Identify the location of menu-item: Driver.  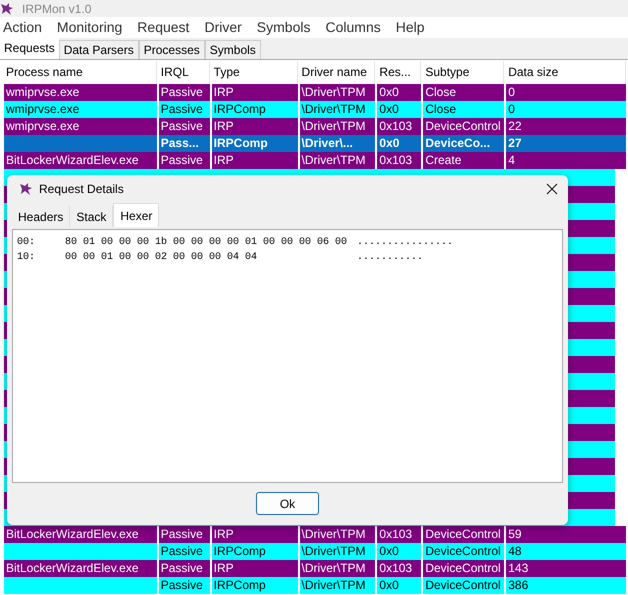
(223, 27).